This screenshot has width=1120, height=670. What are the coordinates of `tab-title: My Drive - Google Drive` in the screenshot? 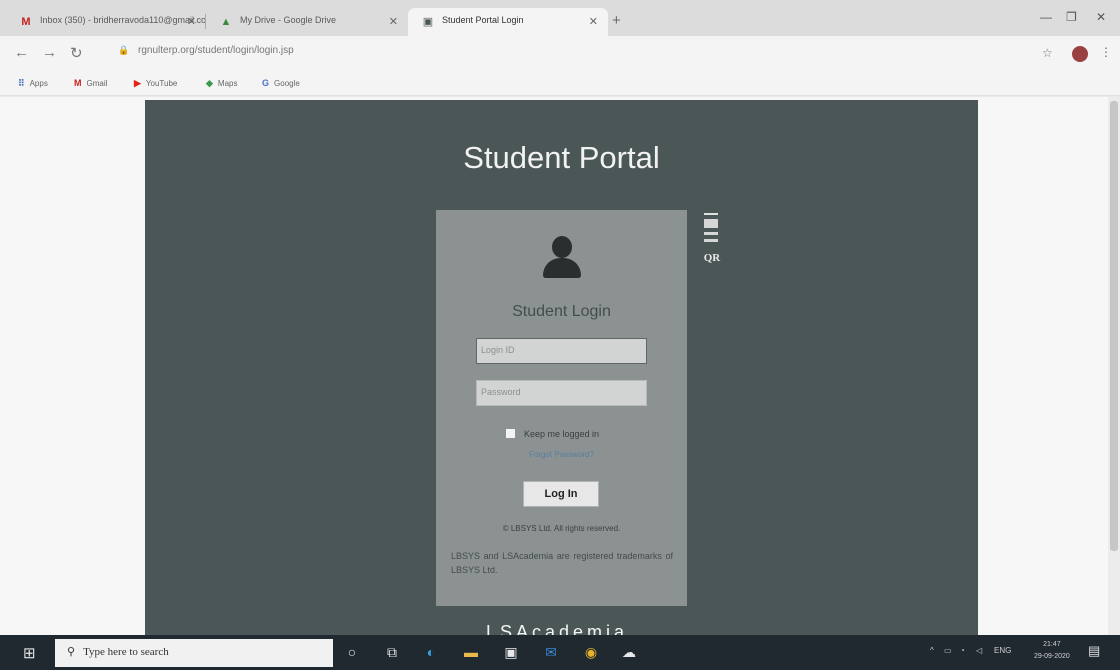 It's located at (288, 20).